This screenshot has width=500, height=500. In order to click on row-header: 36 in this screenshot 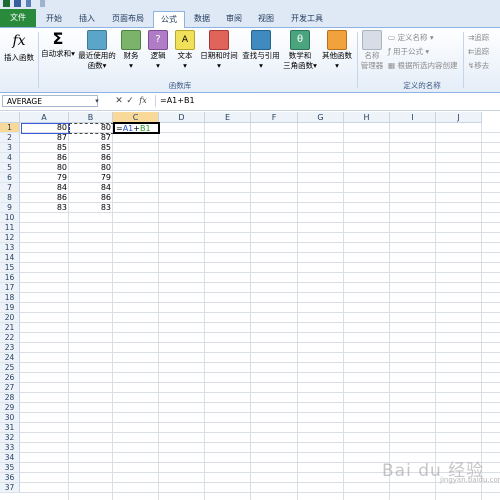, I will do `click(10, 478)`.